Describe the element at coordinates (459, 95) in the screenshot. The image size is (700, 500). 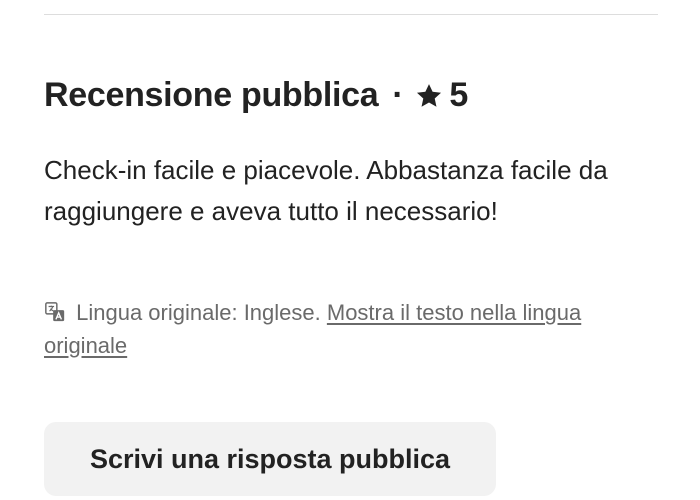
I see `rating-value: 5` at that location.